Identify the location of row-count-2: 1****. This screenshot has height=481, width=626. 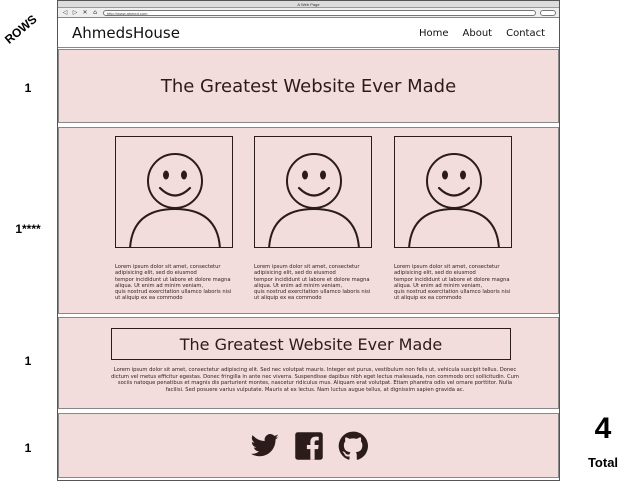
(28, 229).